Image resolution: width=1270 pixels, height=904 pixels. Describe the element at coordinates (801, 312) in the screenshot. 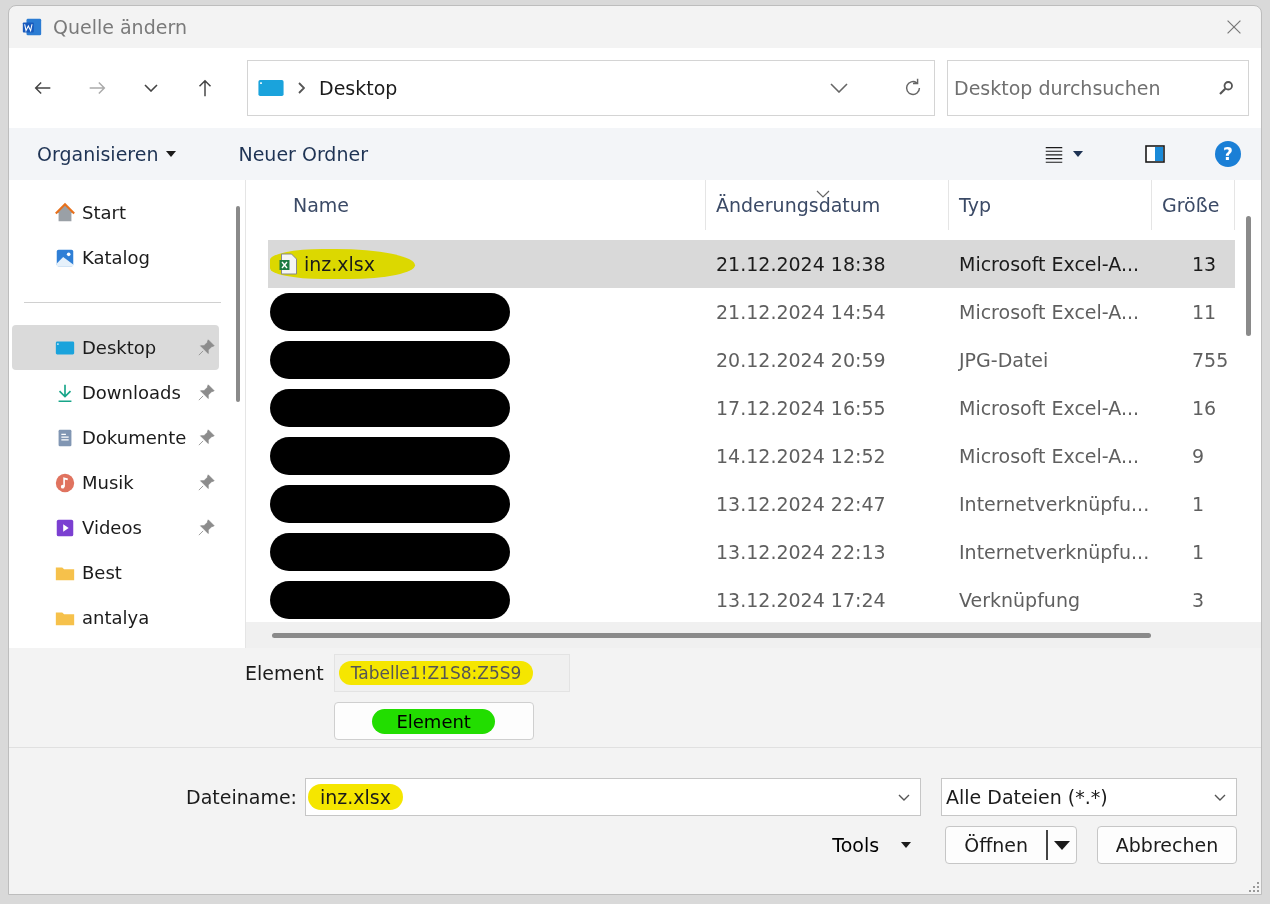

I see `date-cell-text: 21.12.2024 14:54` at that location.